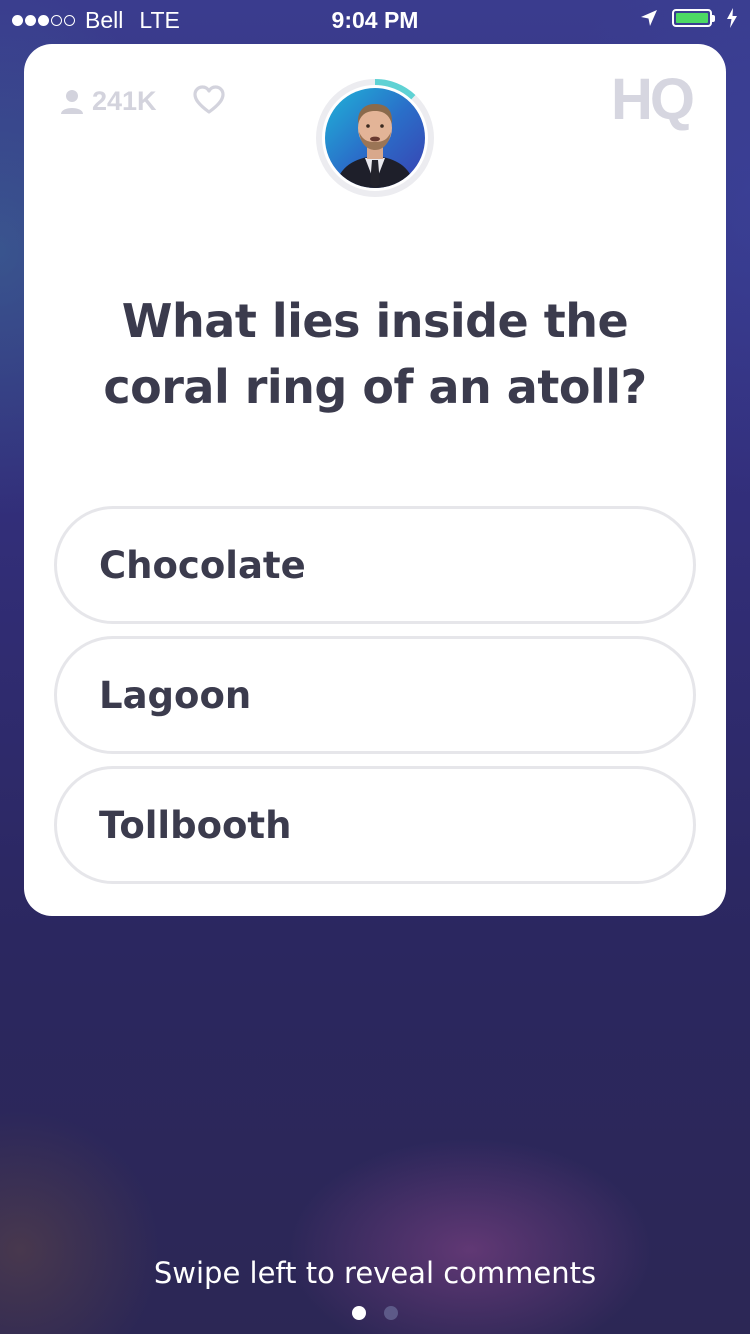 This screenshot has height=1334, width=750. I want to click on viewer-count-label: 241K, so click(124, 101).